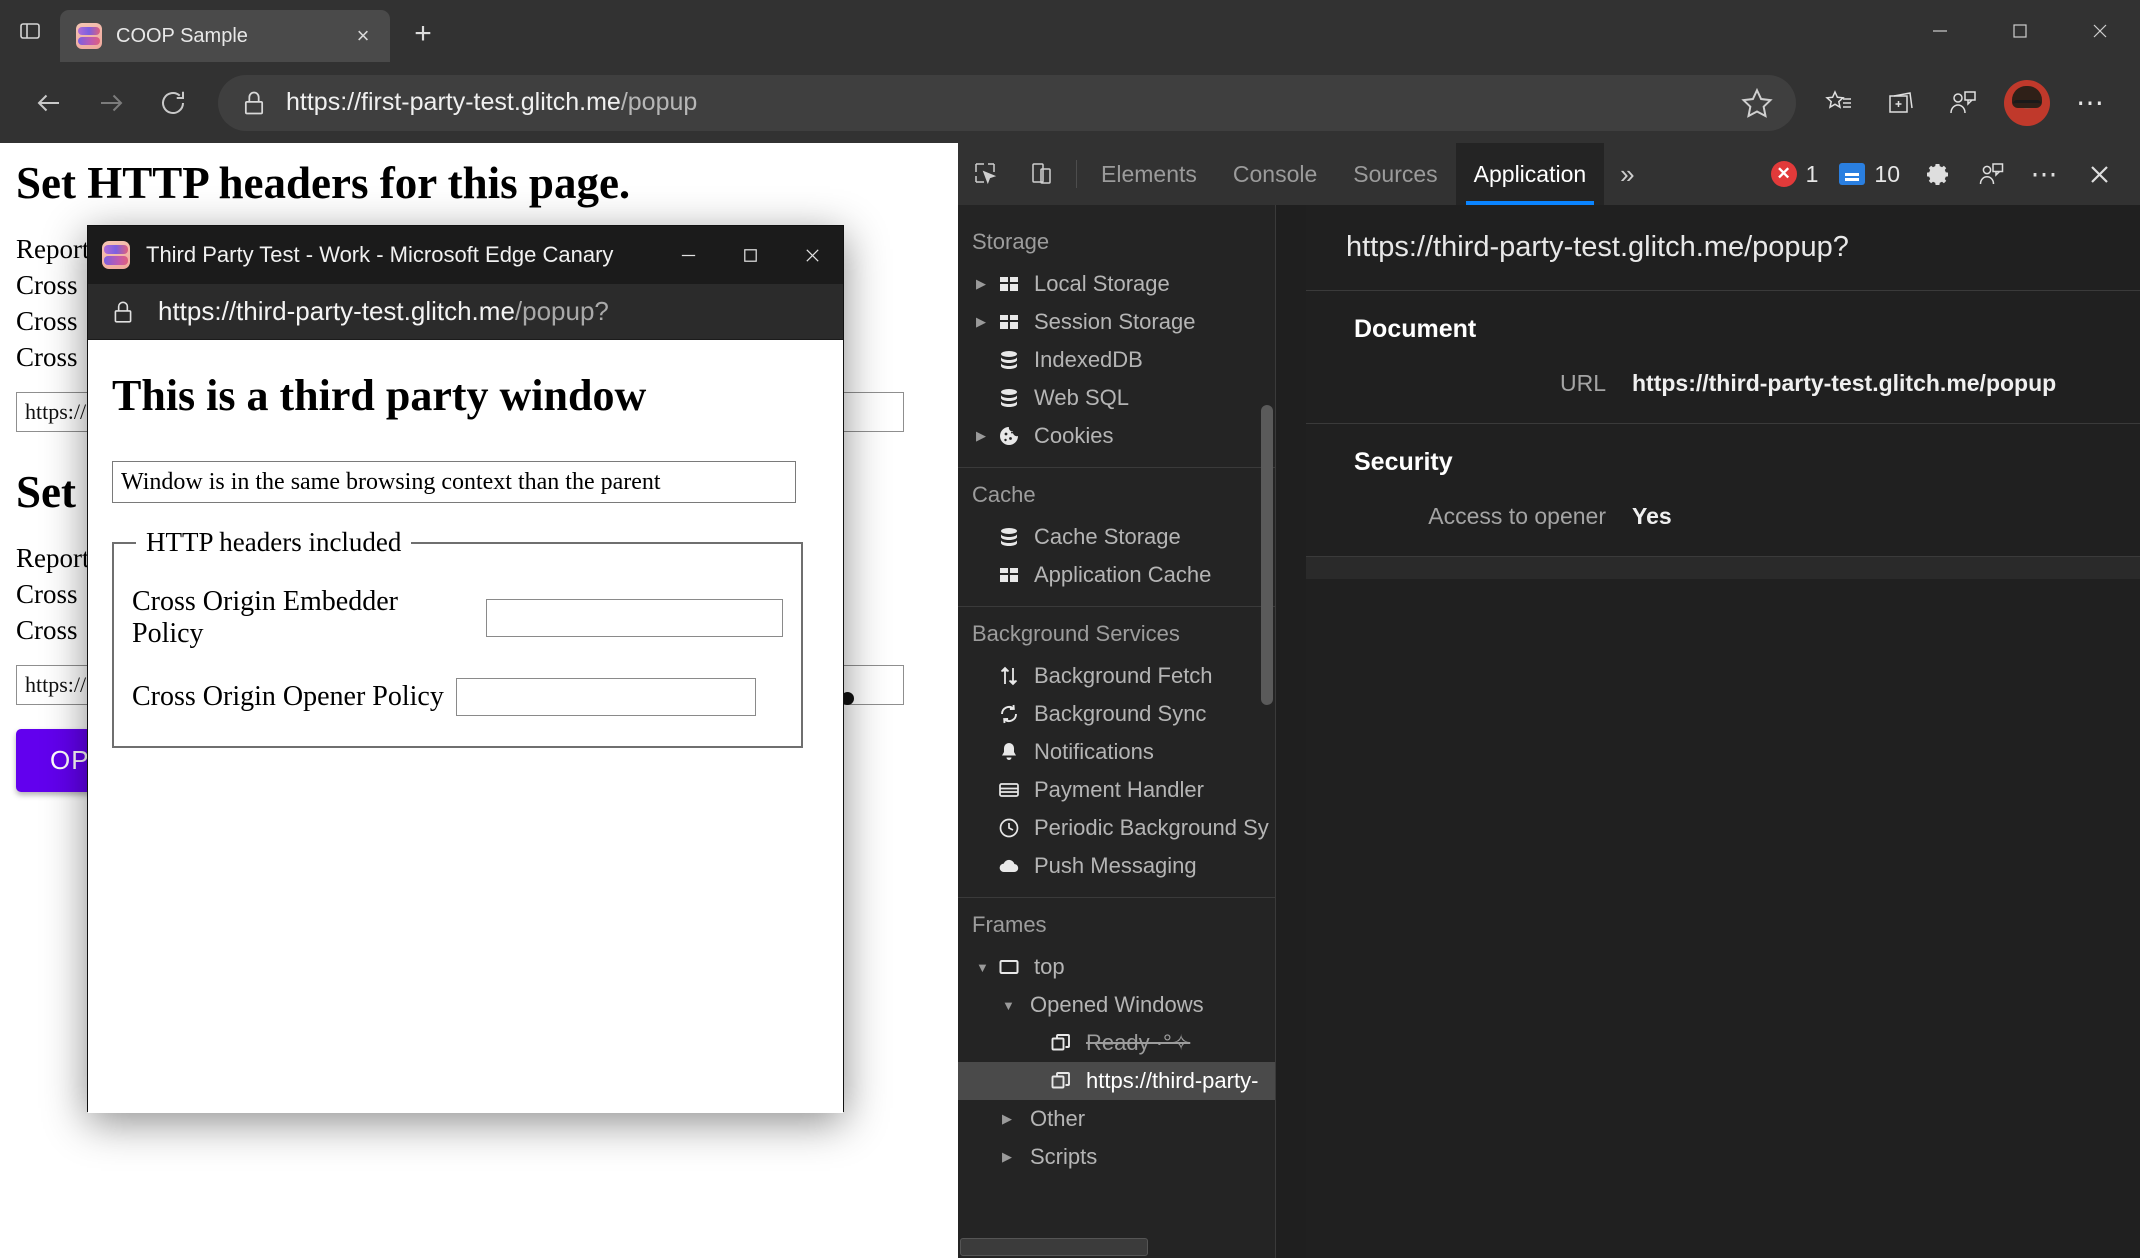 Image resolution: width=2140 pixels, height=1258 pixels. I want to click on device-toolbar-icon, so click(1042, 174).